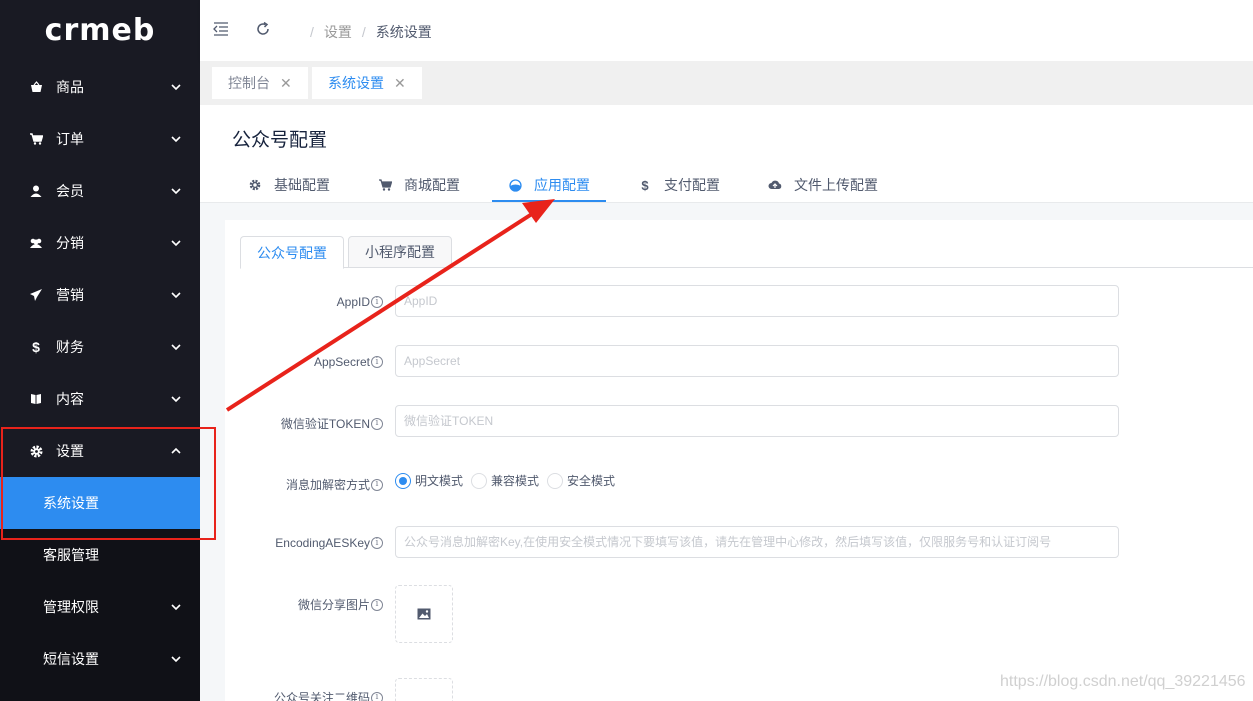 This screenshot has height=701, width=1253. Describe the element at coordinates (71, 607) in the screenshot. I see `sidebar-subitem-label: 管理权限` at that location.